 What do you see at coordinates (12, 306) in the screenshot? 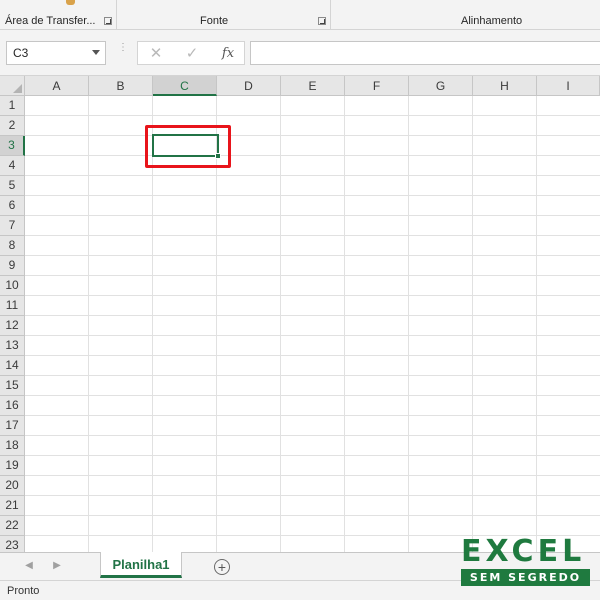
I see `row-header-11: 11` at bounding box center [12, 306].